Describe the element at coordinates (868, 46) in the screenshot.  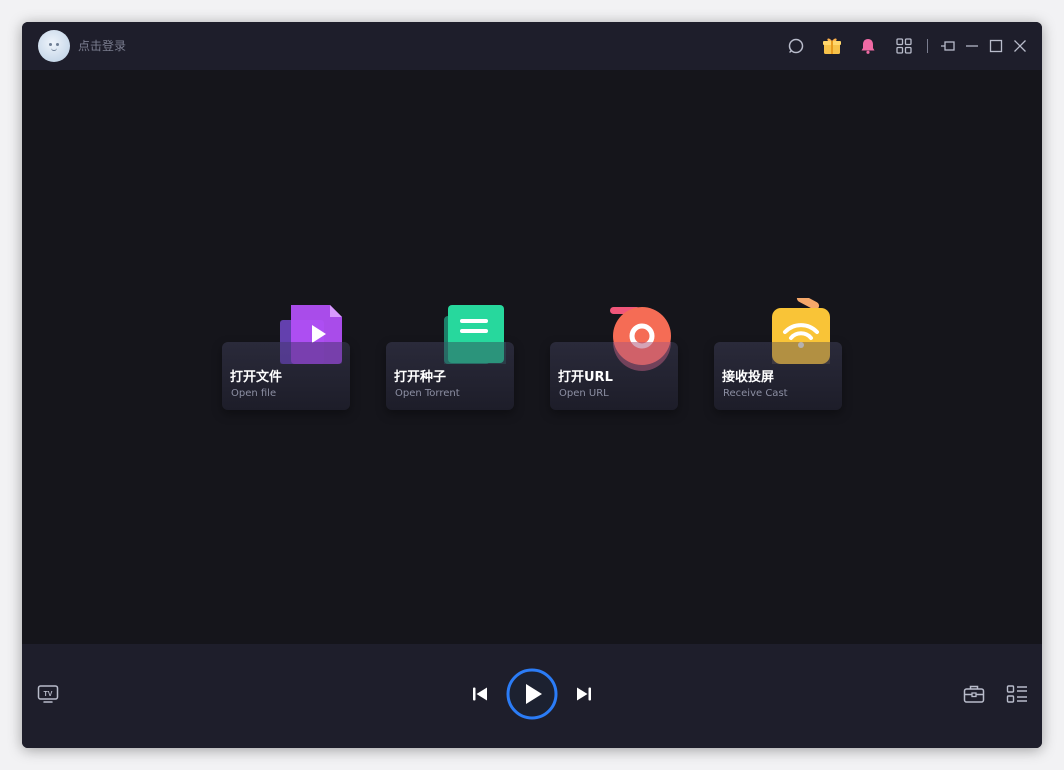
I see `notification-bell-icon` at that location.